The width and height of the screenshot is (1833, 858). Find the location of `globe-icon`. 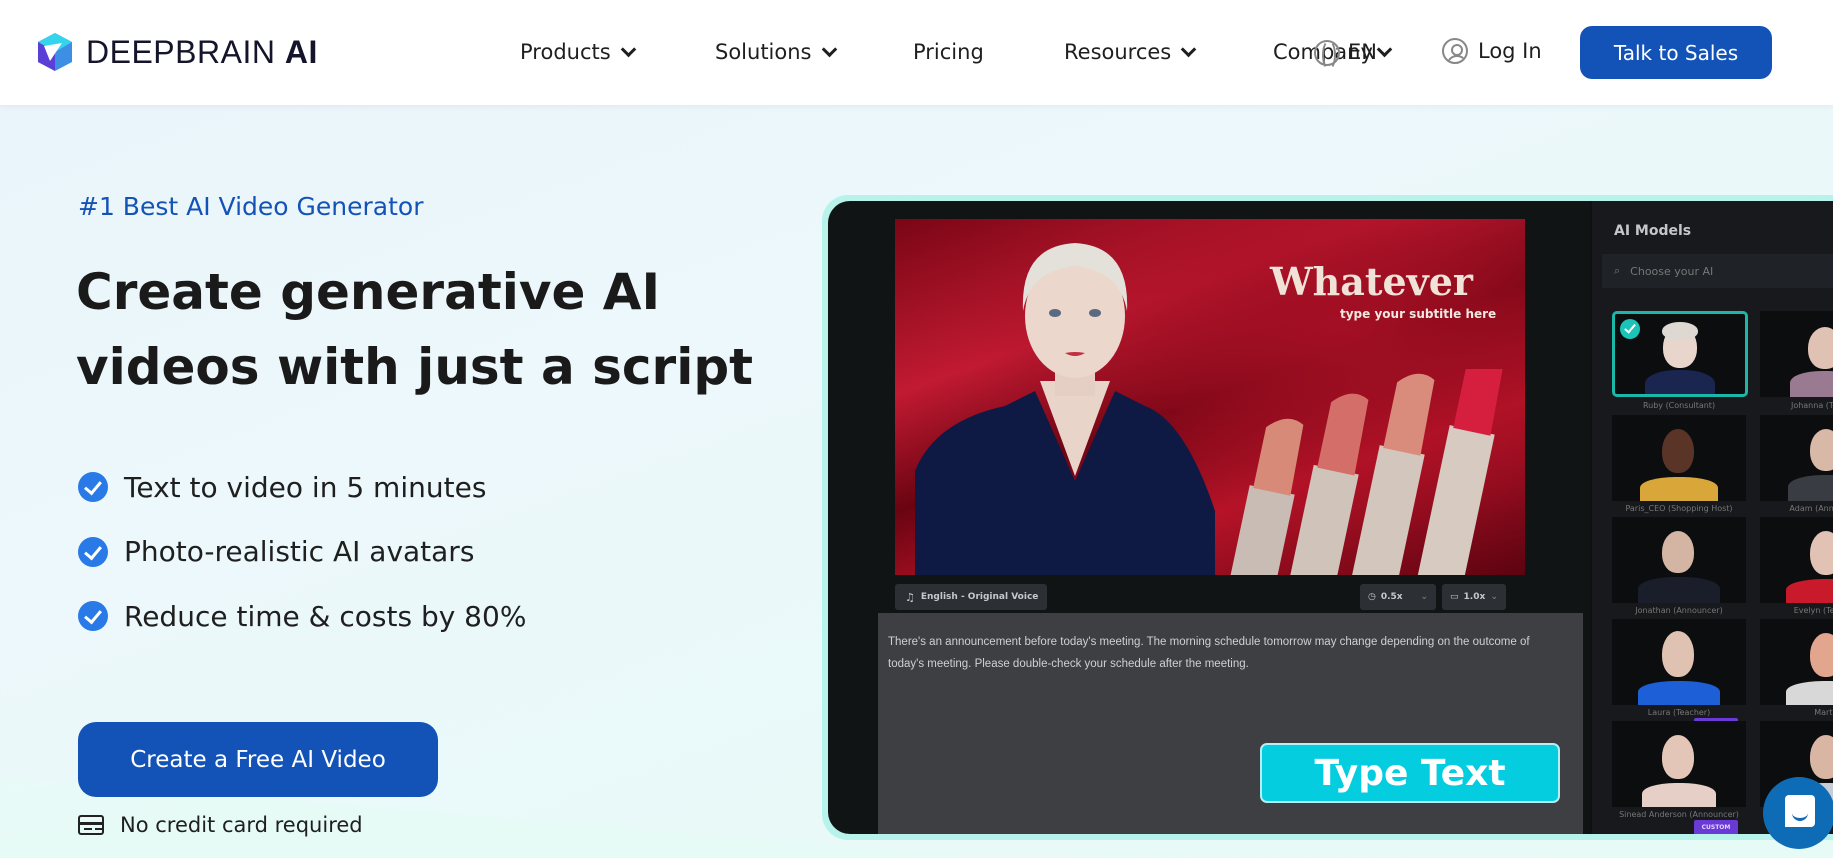

globe-icon is located at coordinates (1327, 55).